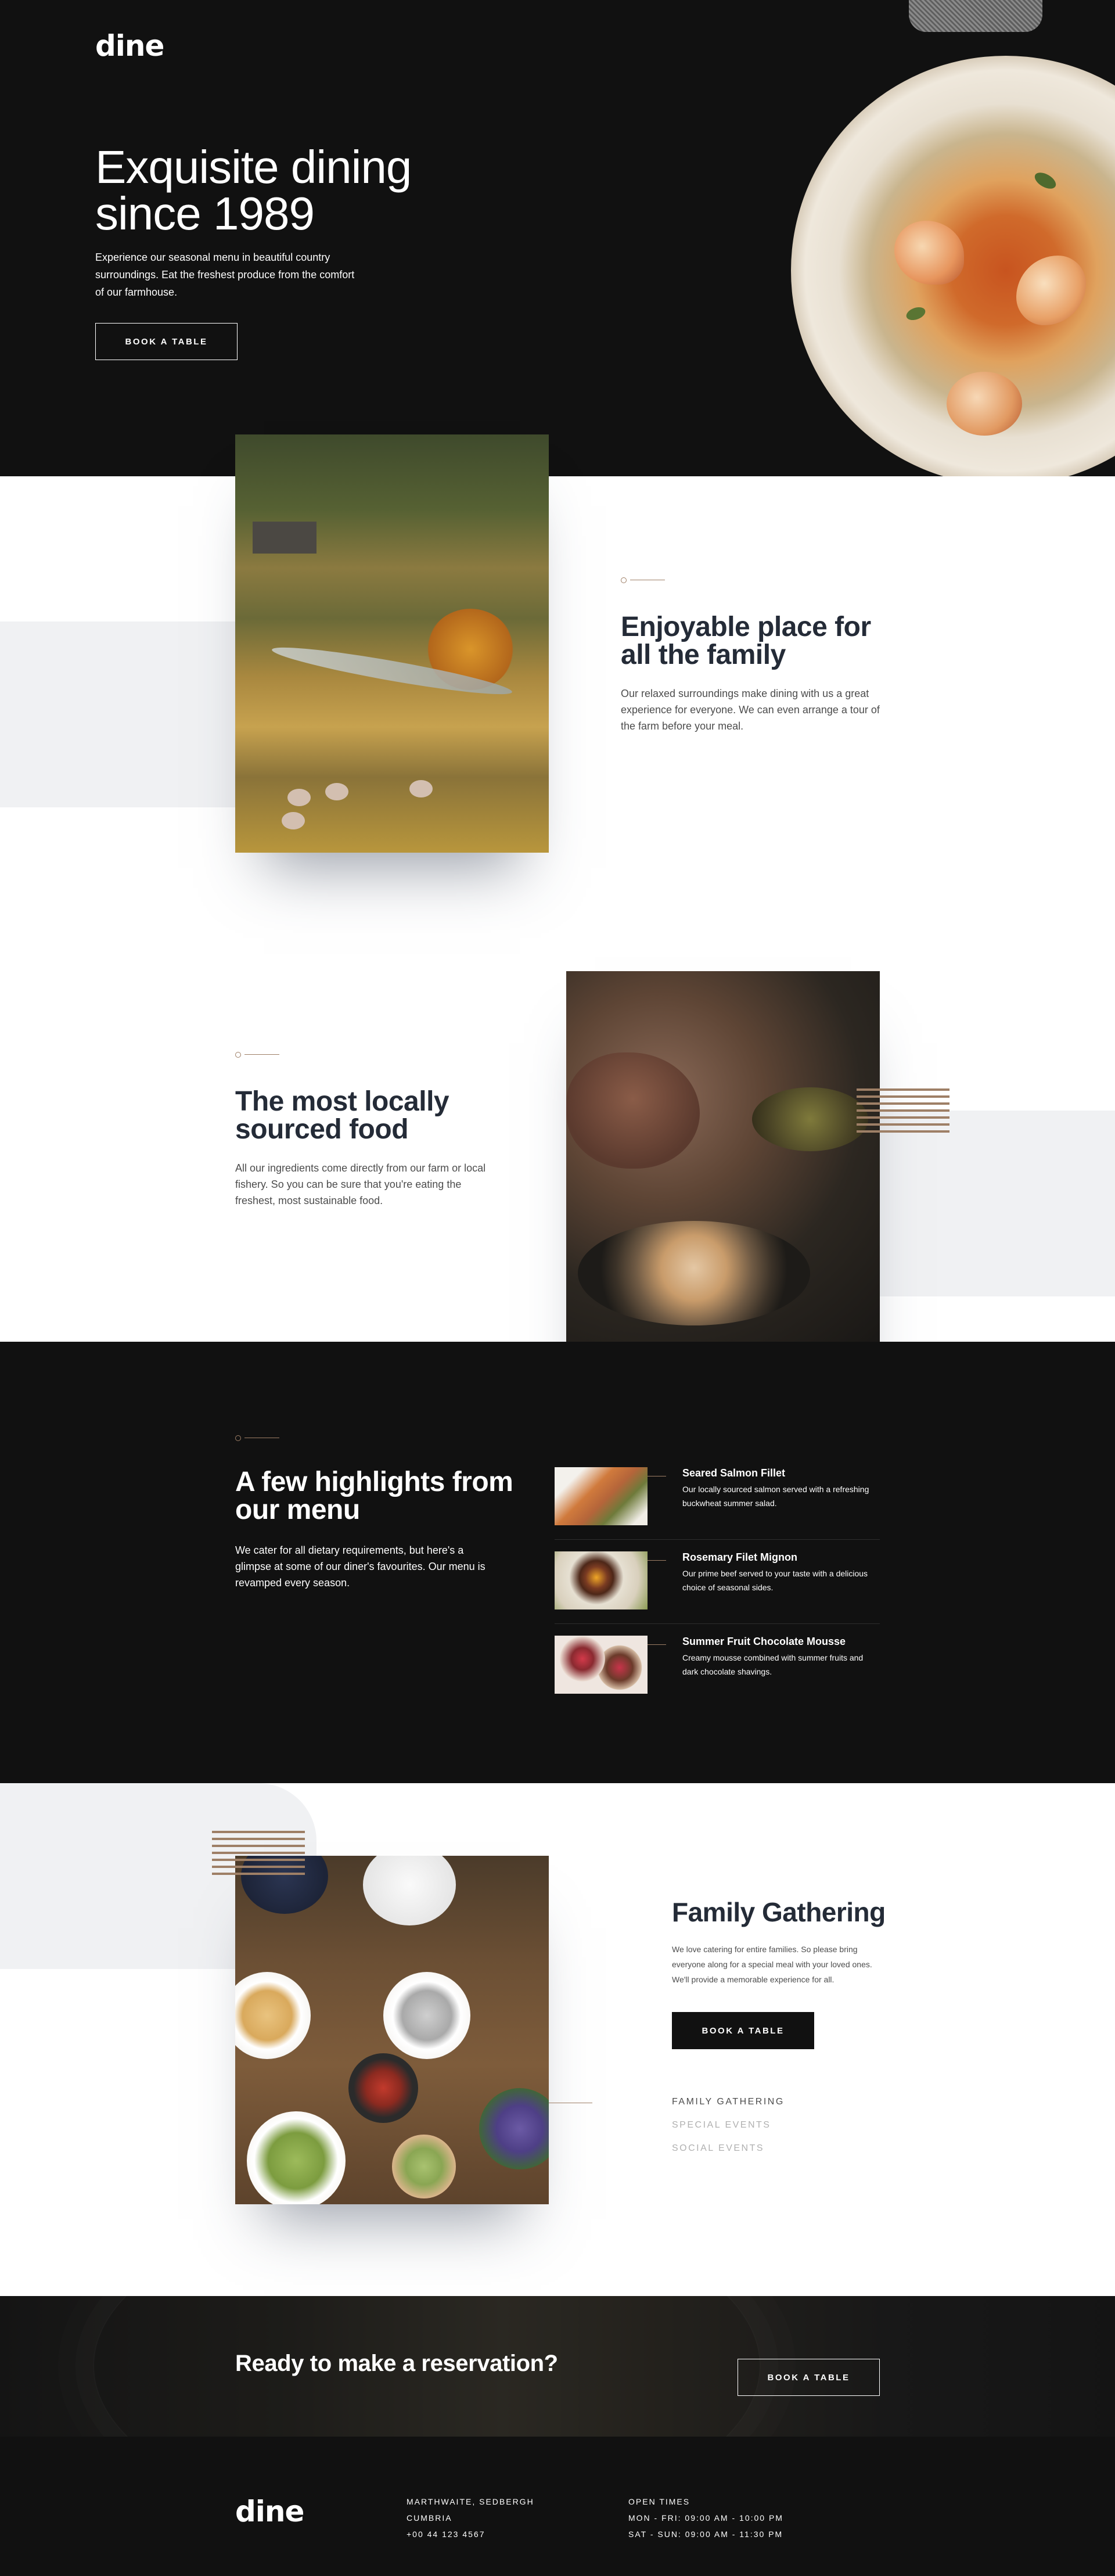 The width and height of the screenshot is (1115, 2576). I want to click on hand-decoration, so click(633, 1110).